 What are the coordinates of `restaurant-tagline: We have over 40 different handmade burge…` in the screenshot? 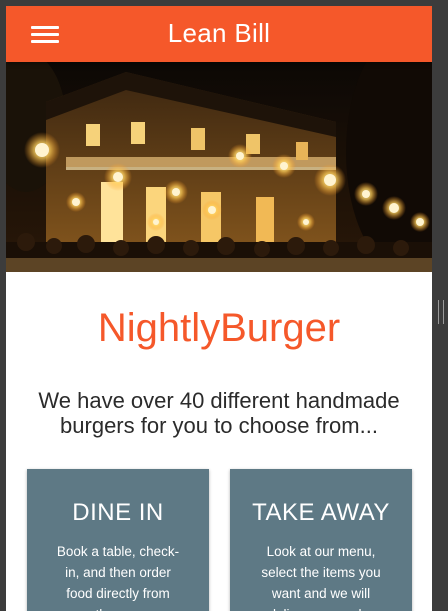 It's located at (219, 413).